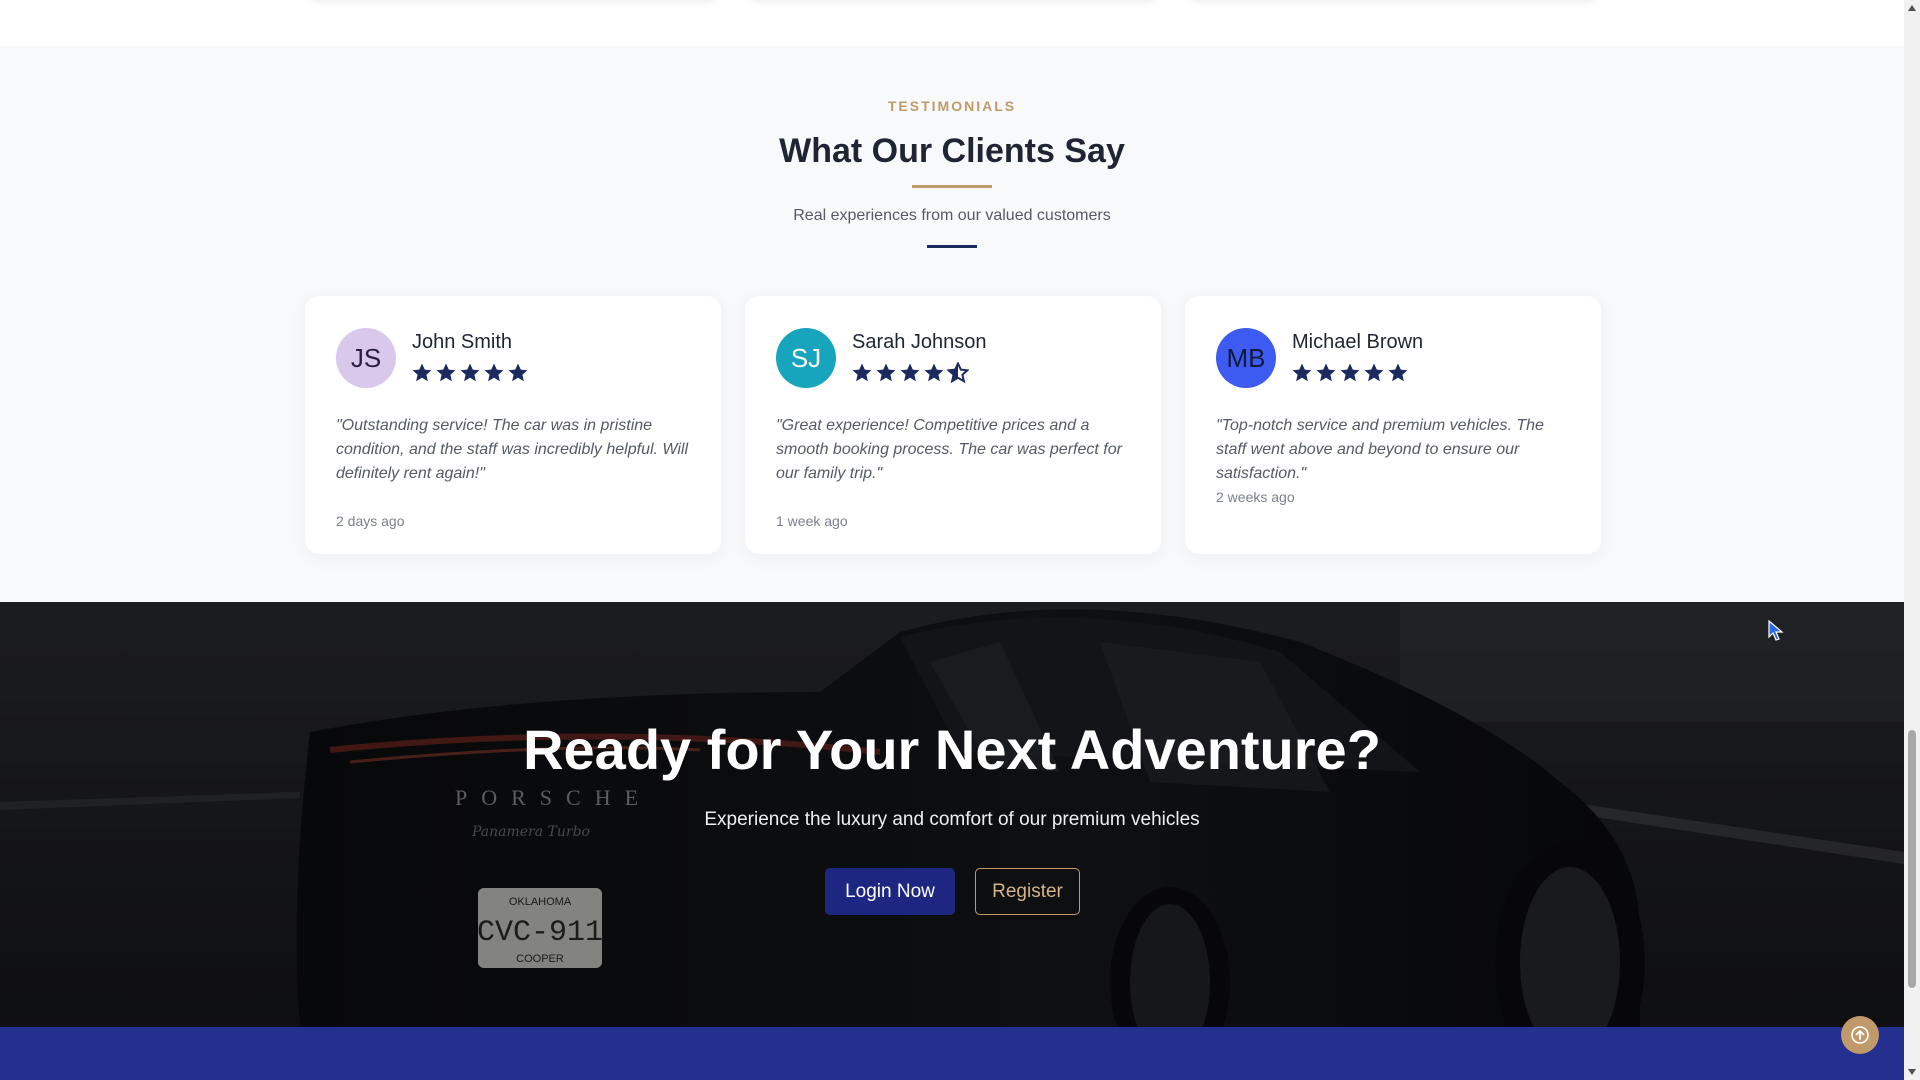  I want to click on footer, so click(952, 1053).